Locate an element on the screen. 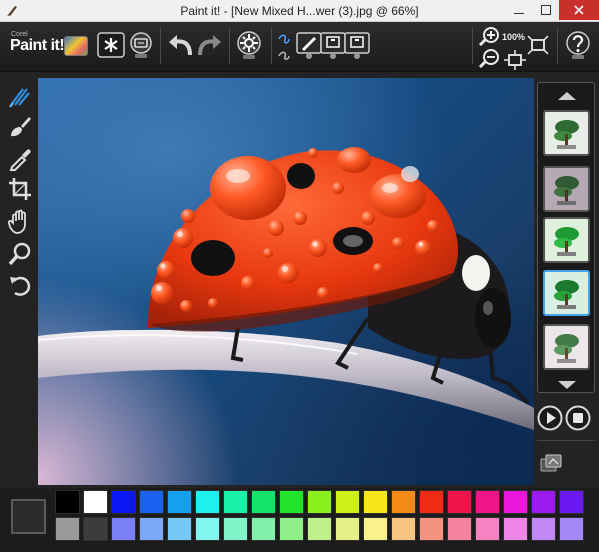 This screenshot has width=599, height=552. brush-stroke-icon is located at coordinates (357, 45).